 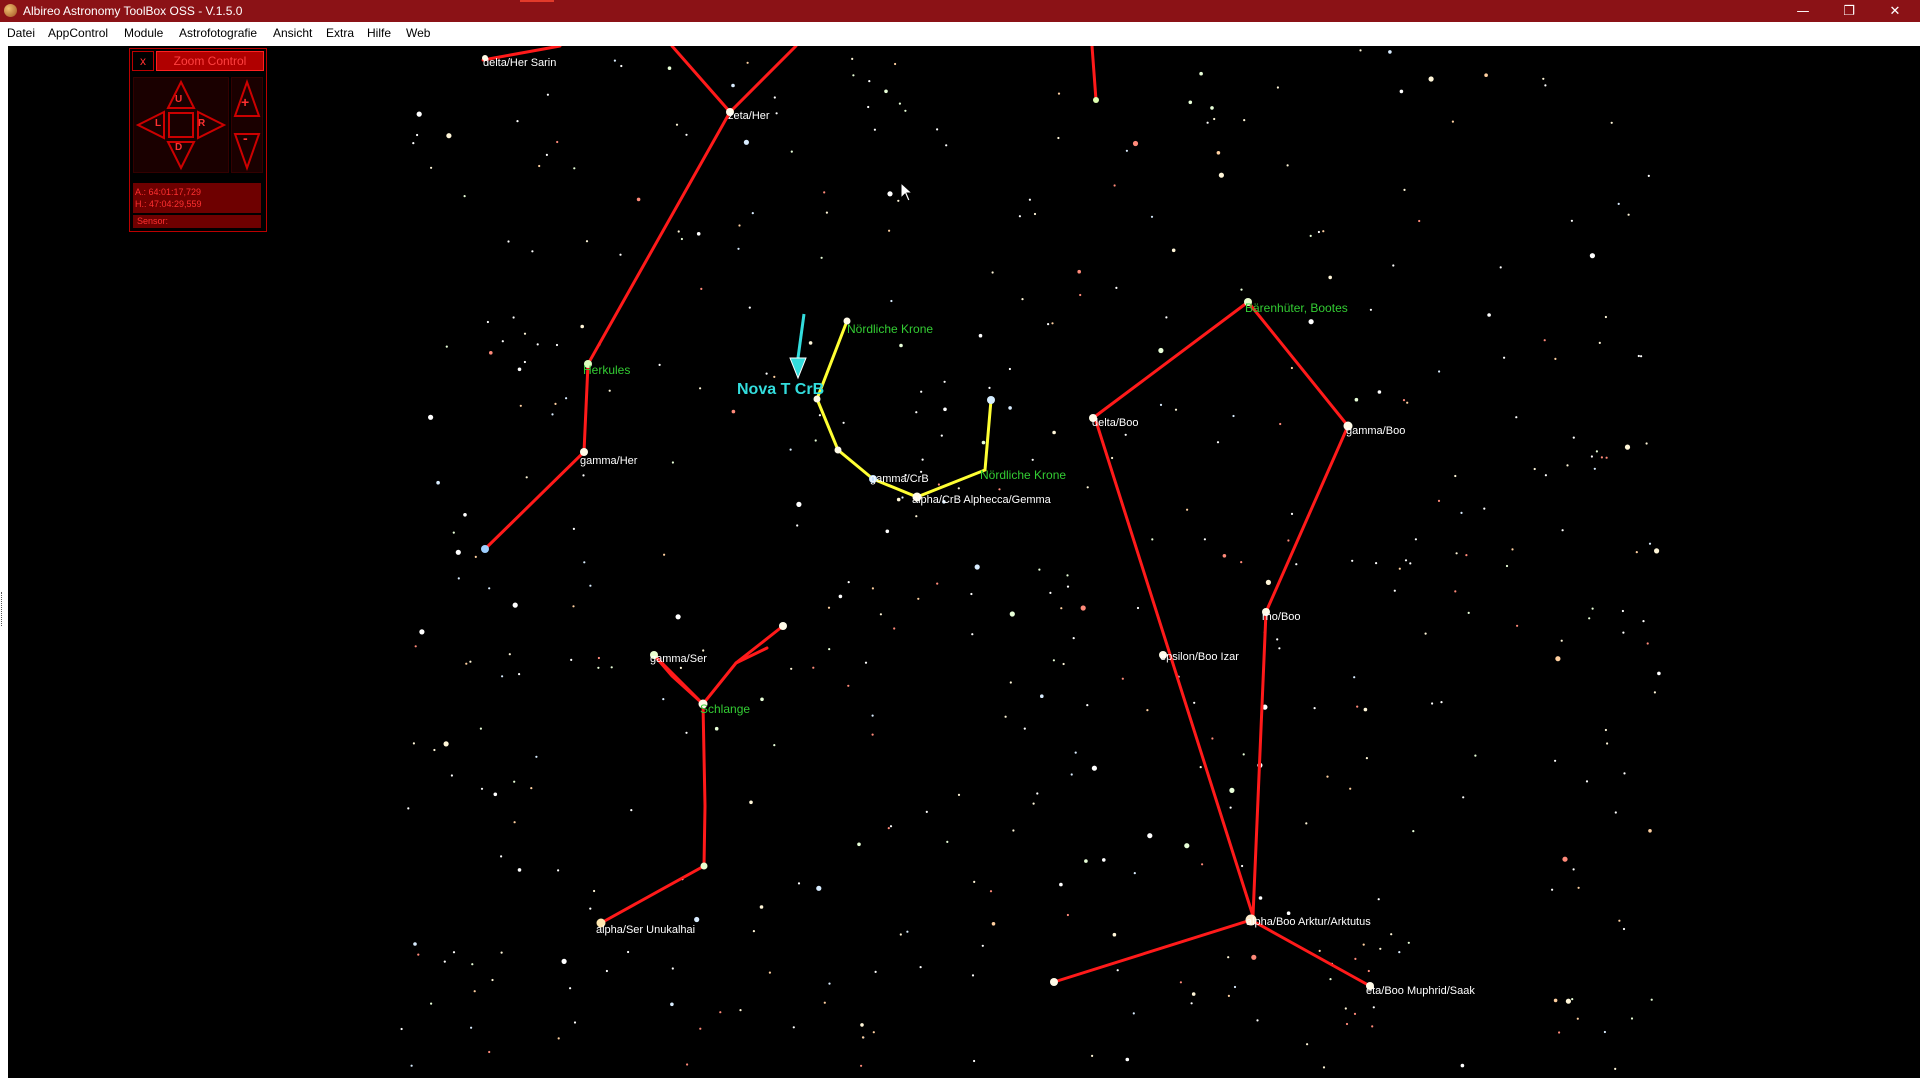 What do you see at coordinates (210, 61) in the screenshot?
I see `zoom-control-title: Zoom Control` at bounding box center [210, 61].